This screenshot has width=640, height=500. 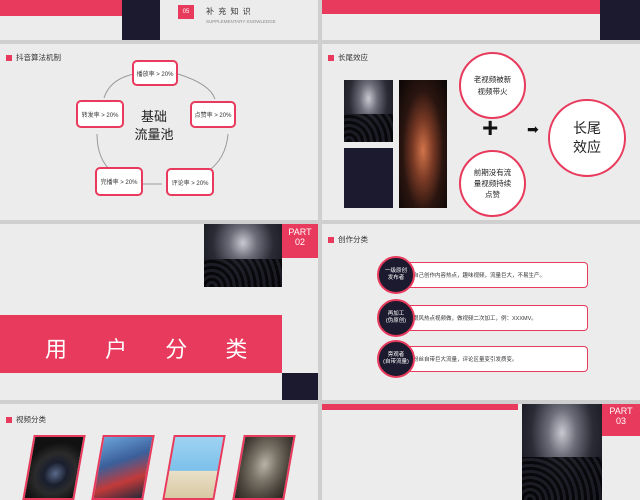 What do you see at coordinates (368, 178) in the screenshot?
I see `dark-square` at bounding box center [368, 178].